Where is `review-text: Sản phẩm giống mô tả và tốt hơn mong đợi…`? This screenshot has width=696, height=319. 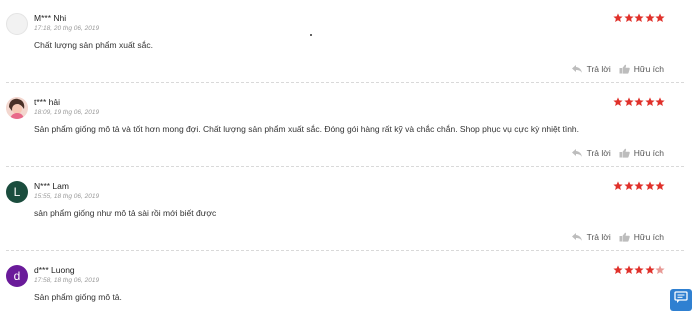 review-text: Sản phẩm giống mô tả và tốt hơn mong đợi… is located at coordinates (307, 129).